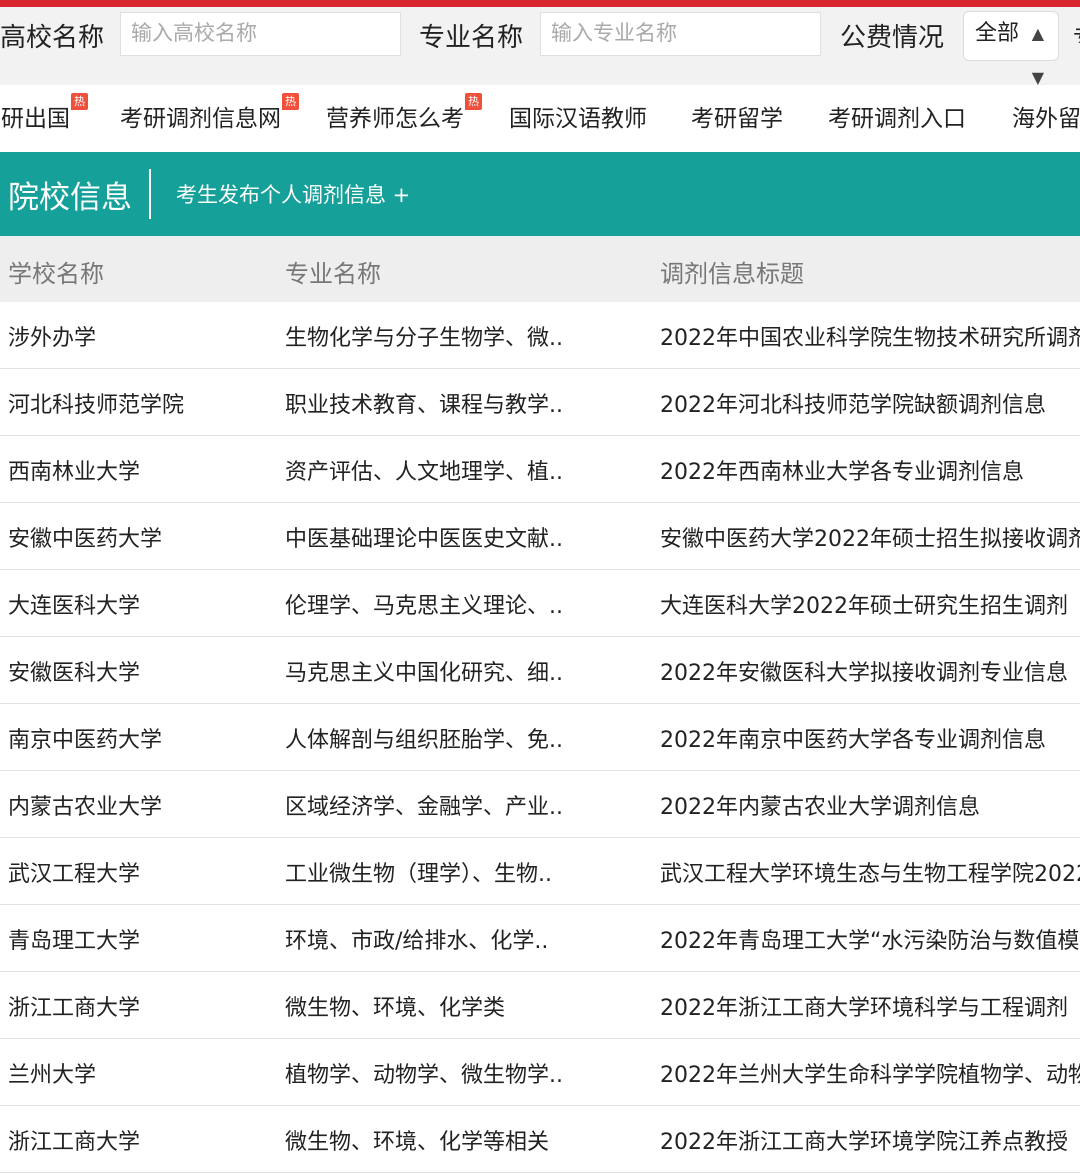  What do you see at coordinates (732, 274) in the screenshot?
I see `column-header-title: 调剂信息标题` at bounding box center [732, 274].